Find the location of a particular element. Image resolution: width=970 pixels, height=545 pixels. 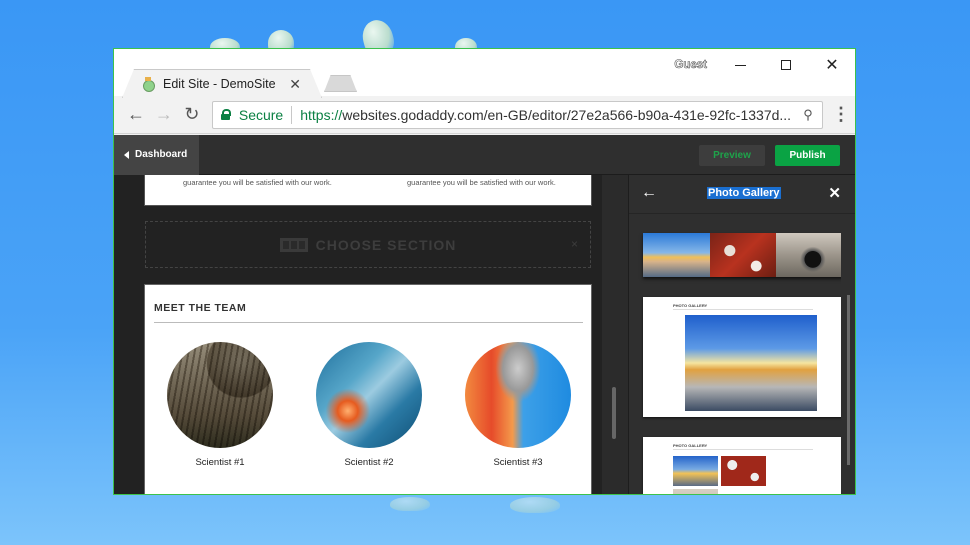

tab-strip: Edit Site - DemoSite ✕ Guest ✕ is located at coordinates (484, 73).